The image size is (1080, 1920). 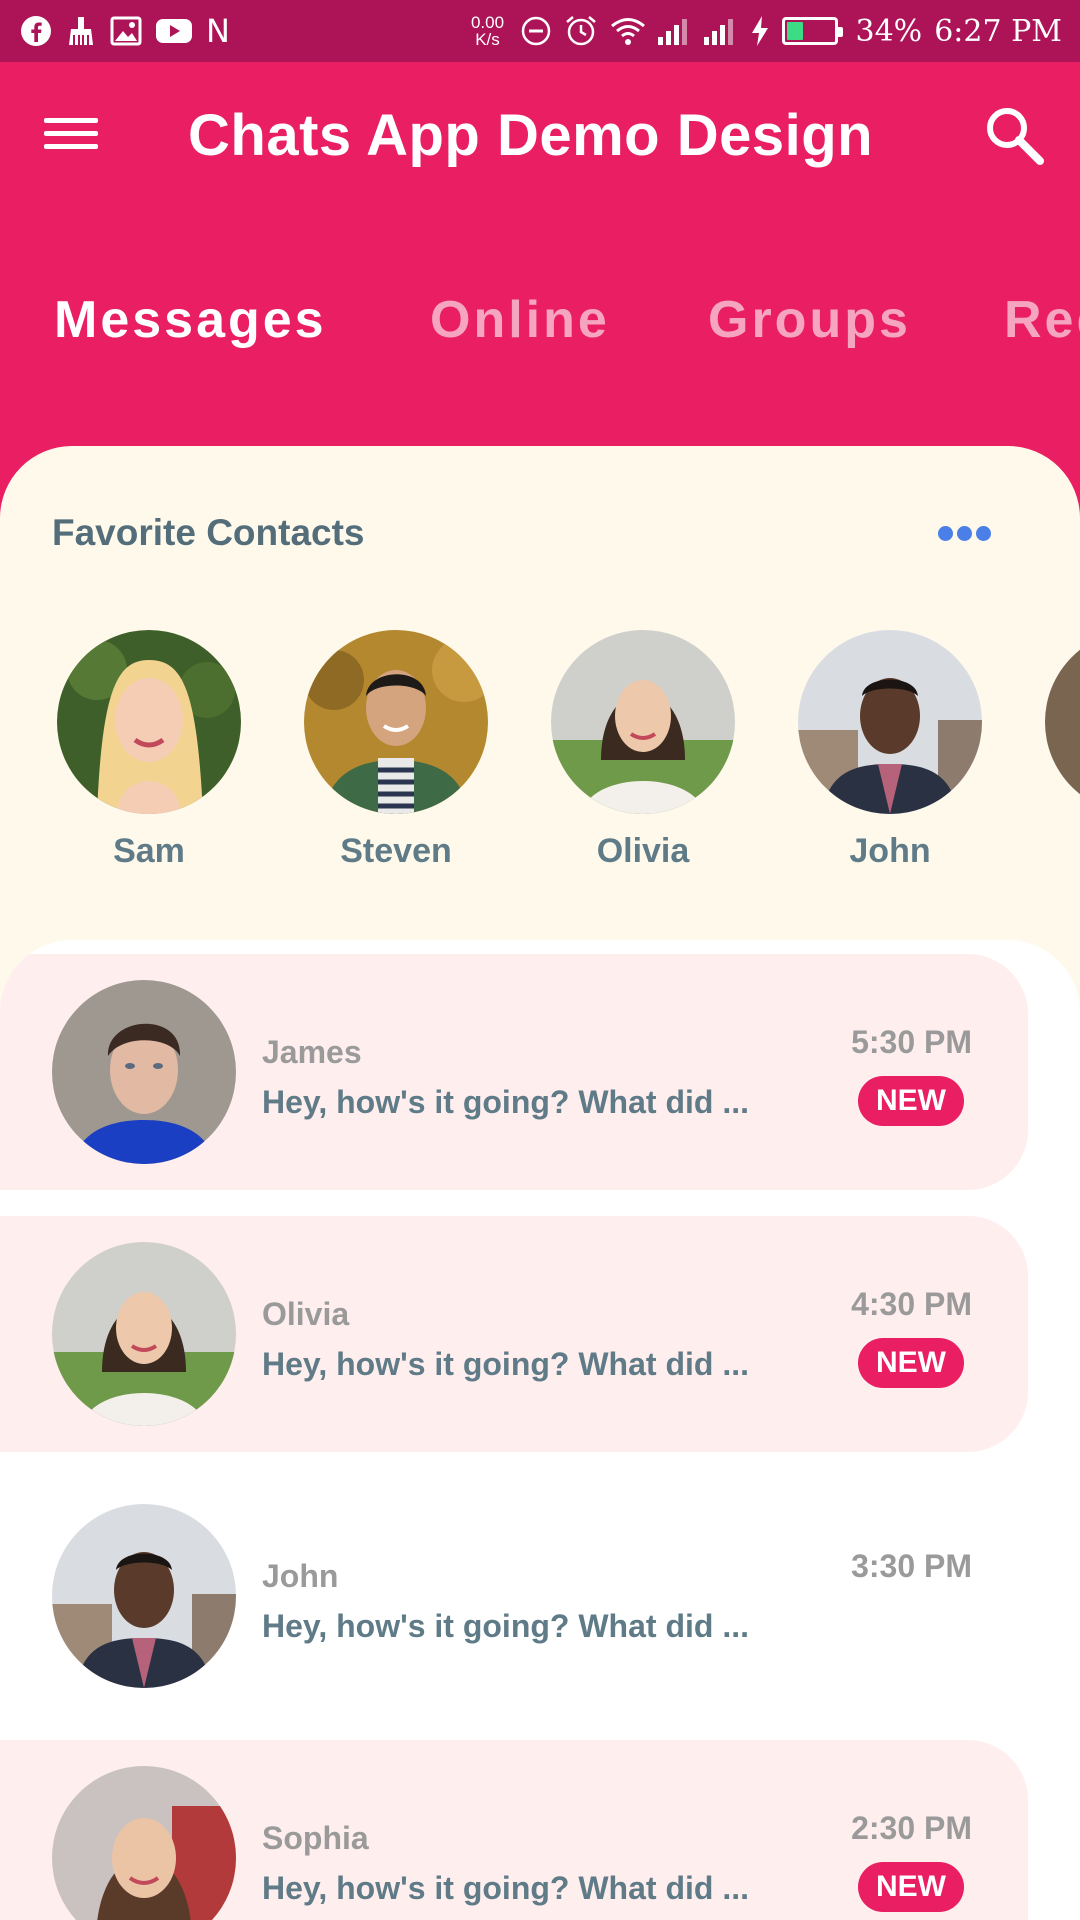 What do you see at coordinates (628, 31) in the screenshot?
I see `wifi-icon` at bounding box center [628, 31].